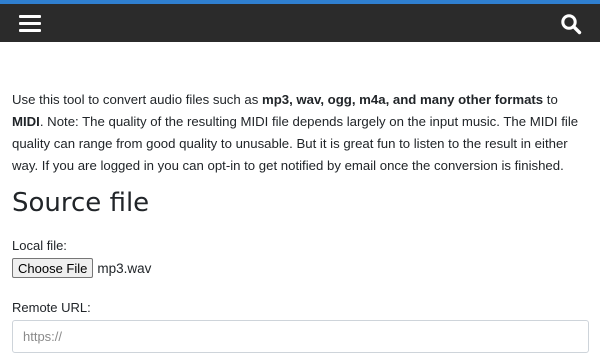 The width and height of the screenshot is (600, 363). What do you see at coordinates (550, 99) in the screenshot?
I see `intro-text: to` at bounding box center [550, 99].